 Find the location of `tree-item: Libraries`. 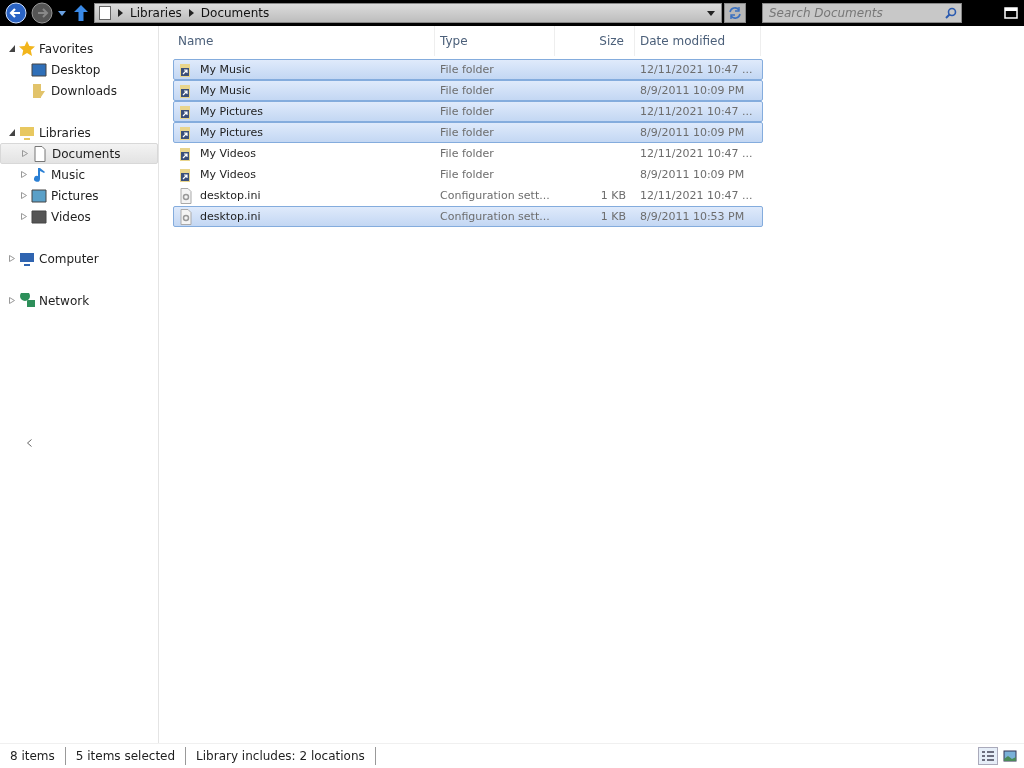

tree-item: Libraries is located at coordinates (79, 132).